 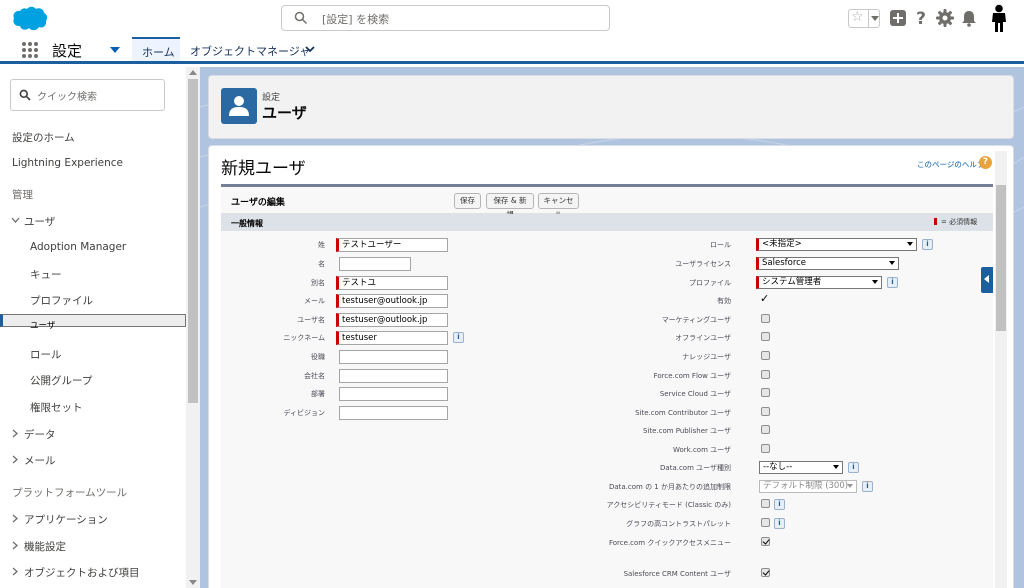 What do you see at coordinates (987, 280) in the screenshot?
I see `collapse-panel-tab` at bounding box center [987, 280].